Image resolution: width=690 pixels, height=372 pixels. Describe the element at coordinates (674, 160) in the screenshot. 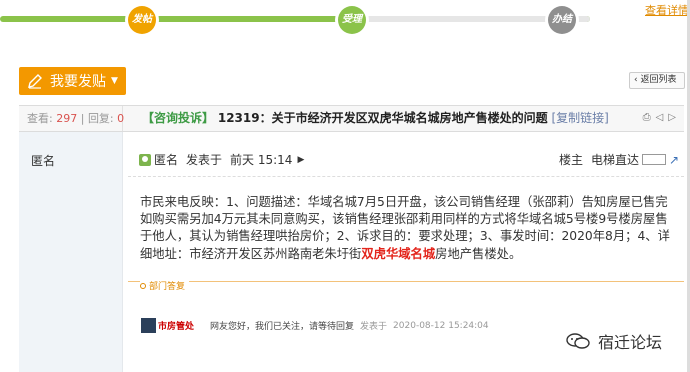

I see `go-arrow-icon: ↗` at that location.